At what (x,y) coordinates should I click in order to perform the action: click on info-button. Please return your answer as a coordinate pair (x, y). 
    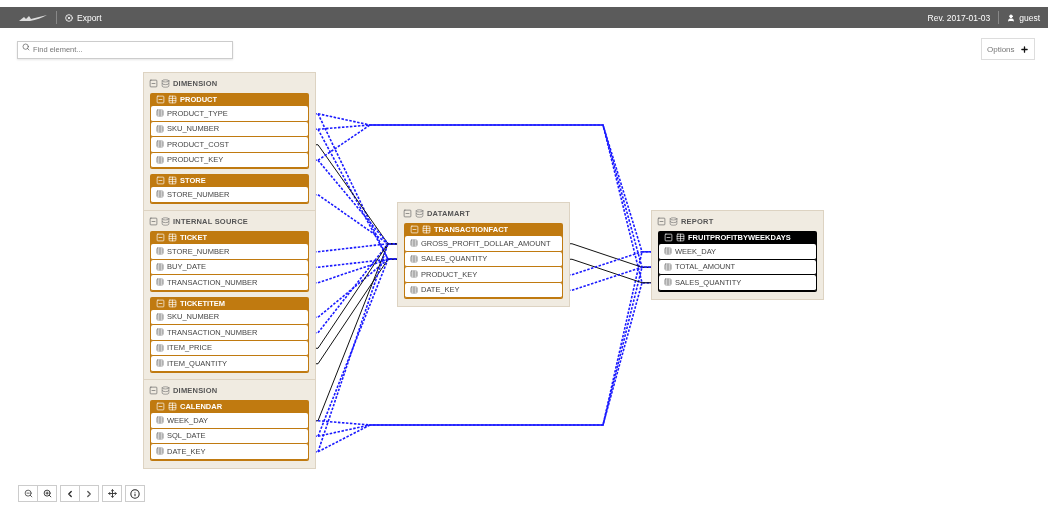
    Looking at the image, I should click on (135, 493).